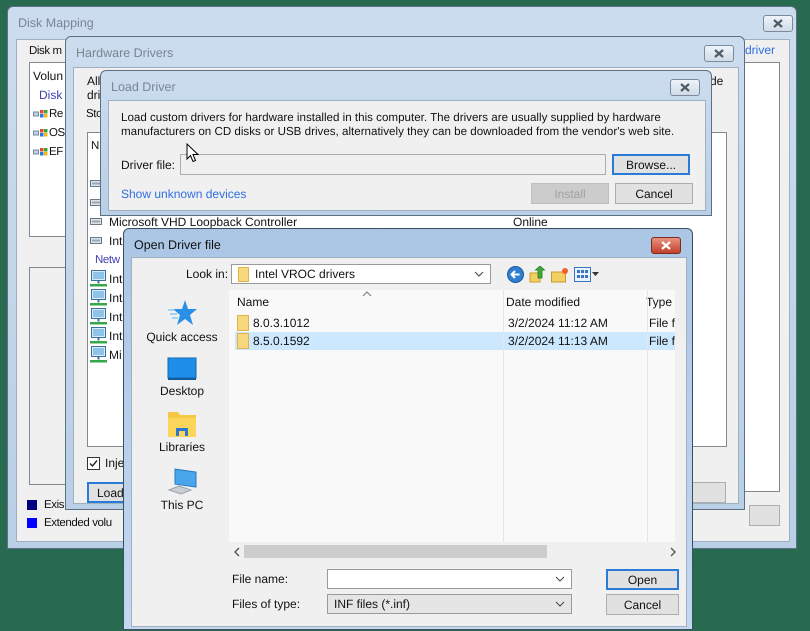 This screenshot has height=631, width=810. Describe the element at coordinates (560, 274) in the screenshot. I see `new-folder-icon` at that location.